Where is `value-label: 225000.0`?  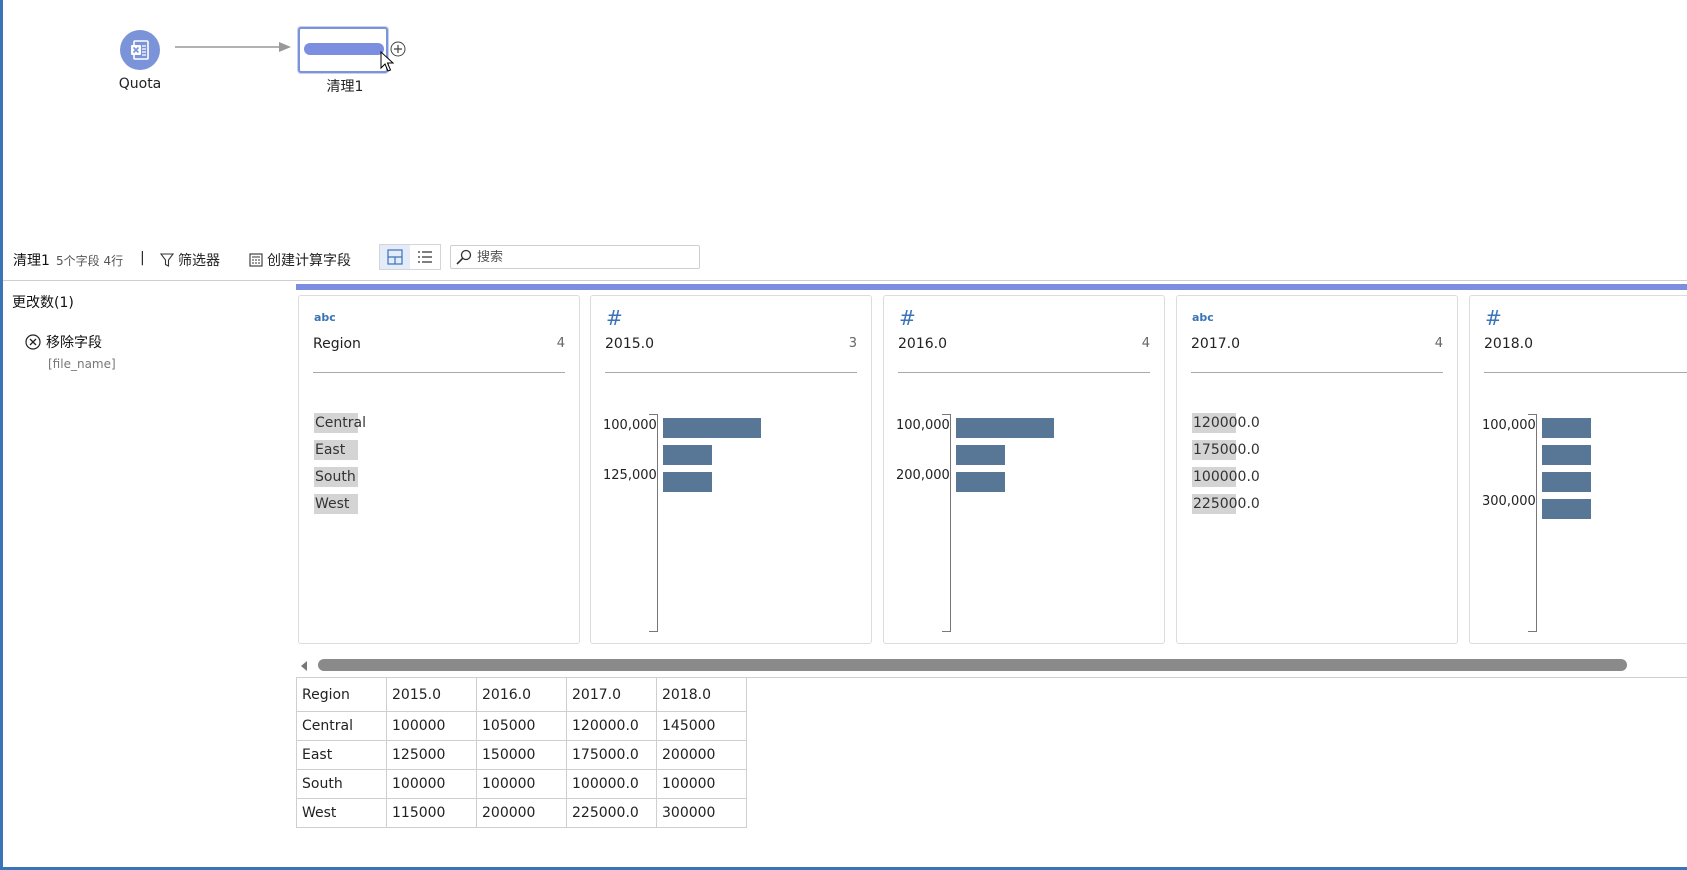 value-label: 225000.0 is located at coordinates (1226, 504).